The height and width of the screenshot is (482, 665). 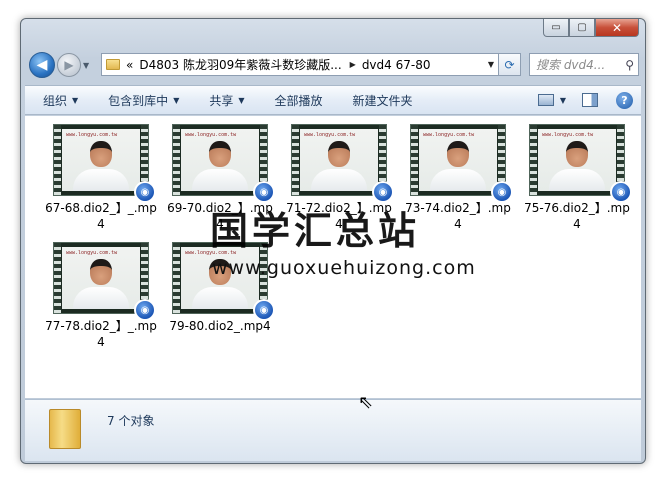 I want to click on search-icon: ⚲, so click(x=629, y=65).